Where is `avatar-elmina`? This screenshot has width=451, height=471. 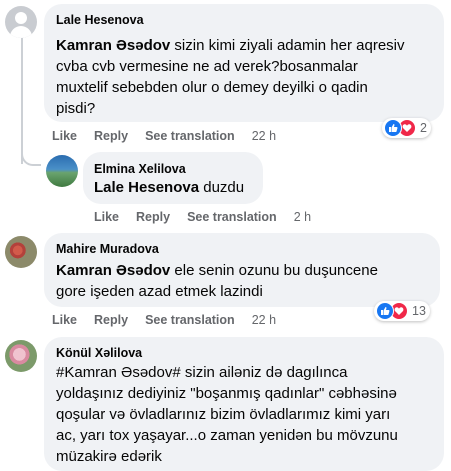 avatar-elmina is located at coordinates (62, 171).